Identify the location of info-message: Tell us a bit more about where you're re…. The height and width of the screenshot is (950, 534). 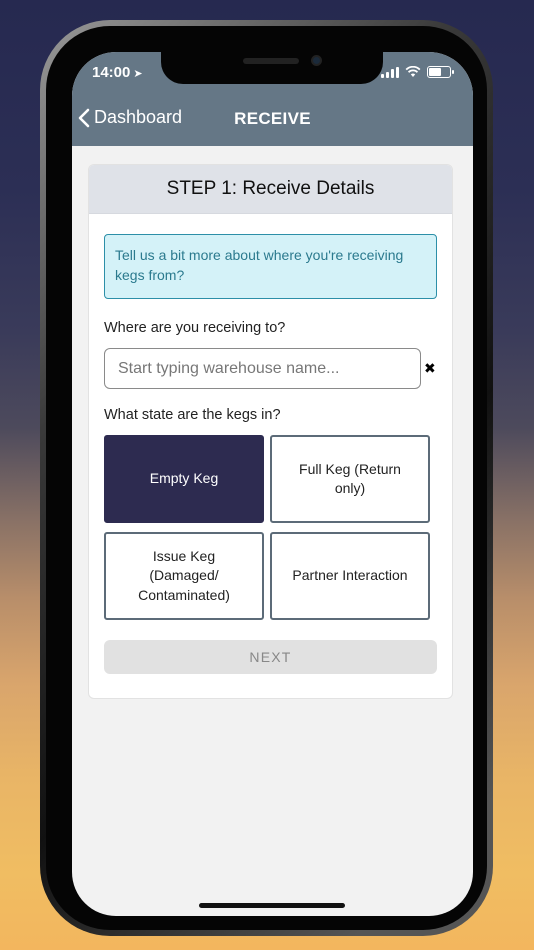
(270, 266).